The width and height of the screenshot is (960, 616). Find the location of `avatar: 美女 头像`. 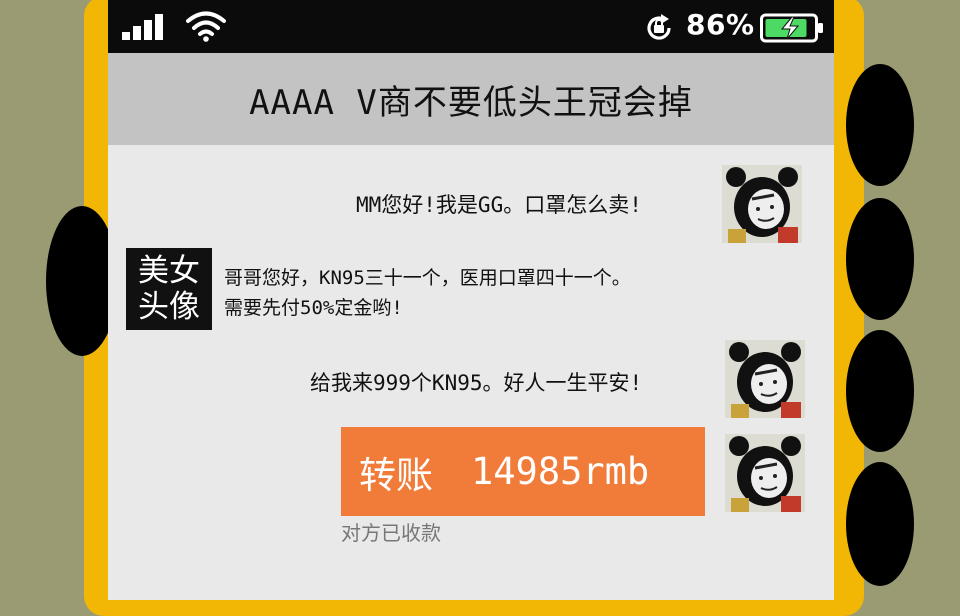

avatar: 美女 头像 is located at coordinates (169, 289).